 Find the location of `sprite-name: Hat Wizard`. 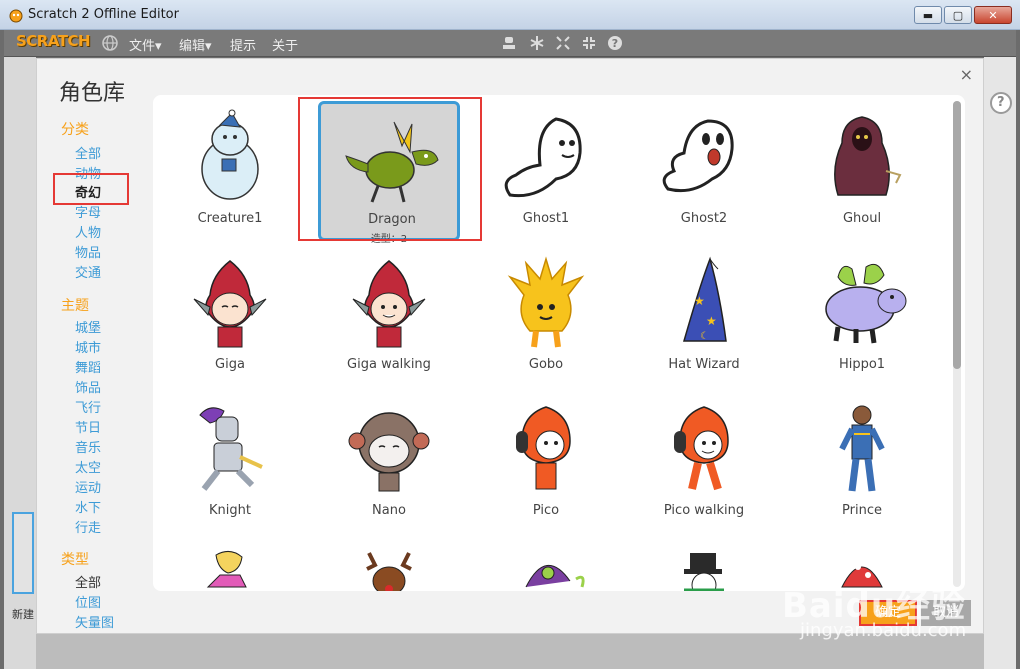

sprite-name: Hat Wizard is located at coordinates (704, 364).